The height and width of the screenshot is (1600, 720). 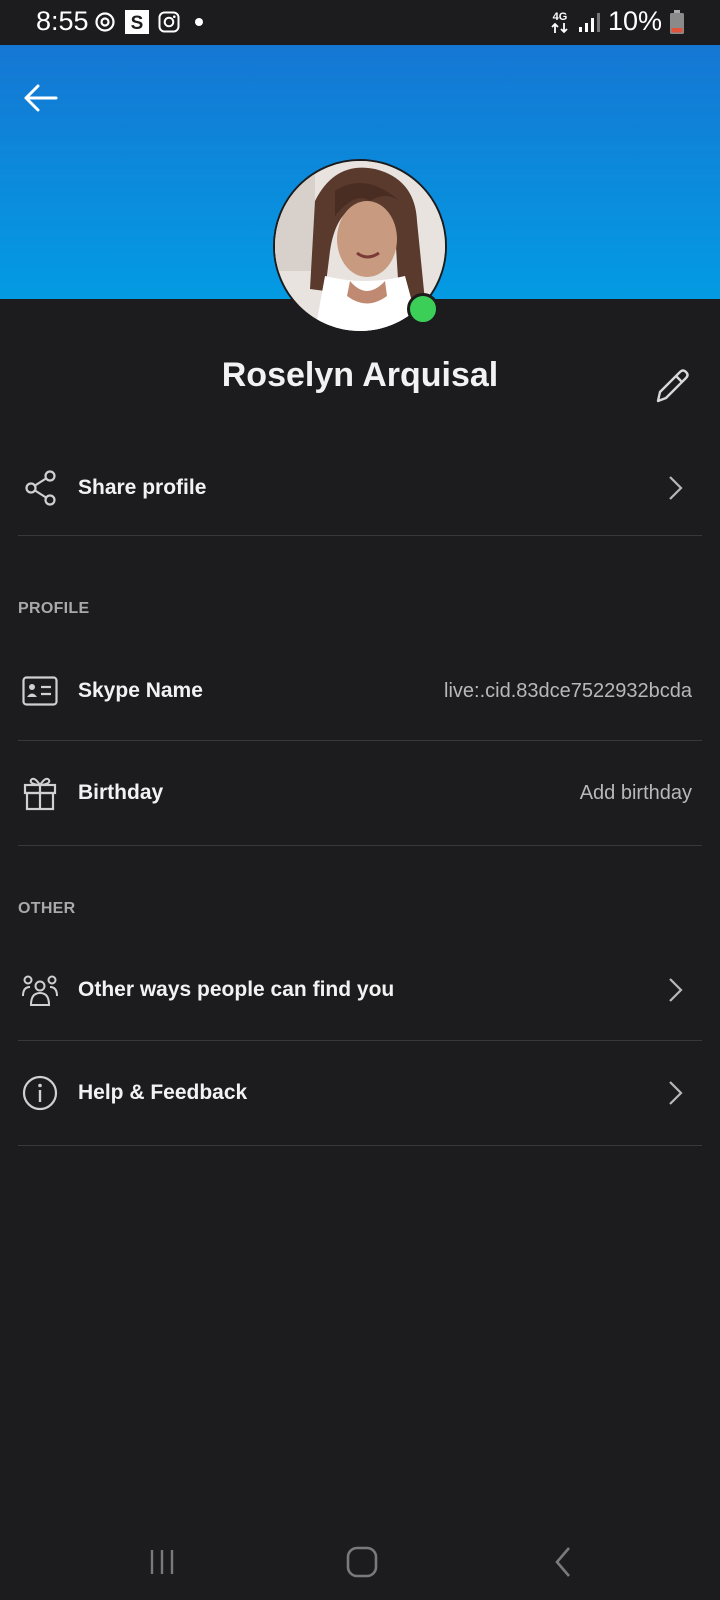 What do you see at coordinates (142, 487) in the screenshot?
I see `share-profile-label: Share profile` at bounding box center [142, 487].